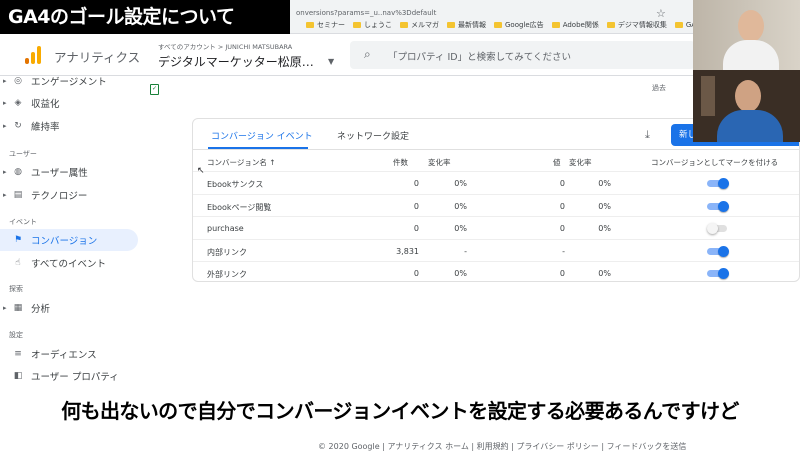 The width and height of the screenshot is (800, 452). I want to click on bookmark-item: 最新情報, so click(466, 25).